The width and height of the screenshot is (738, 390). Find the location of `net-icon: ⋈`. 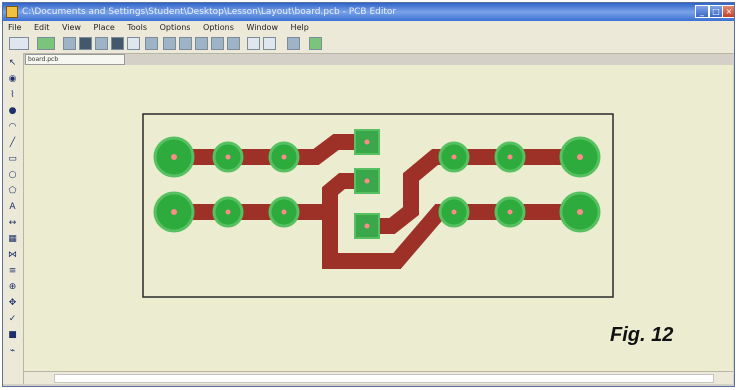

net-icon: ⋈ is located at coordinates (12, 255).